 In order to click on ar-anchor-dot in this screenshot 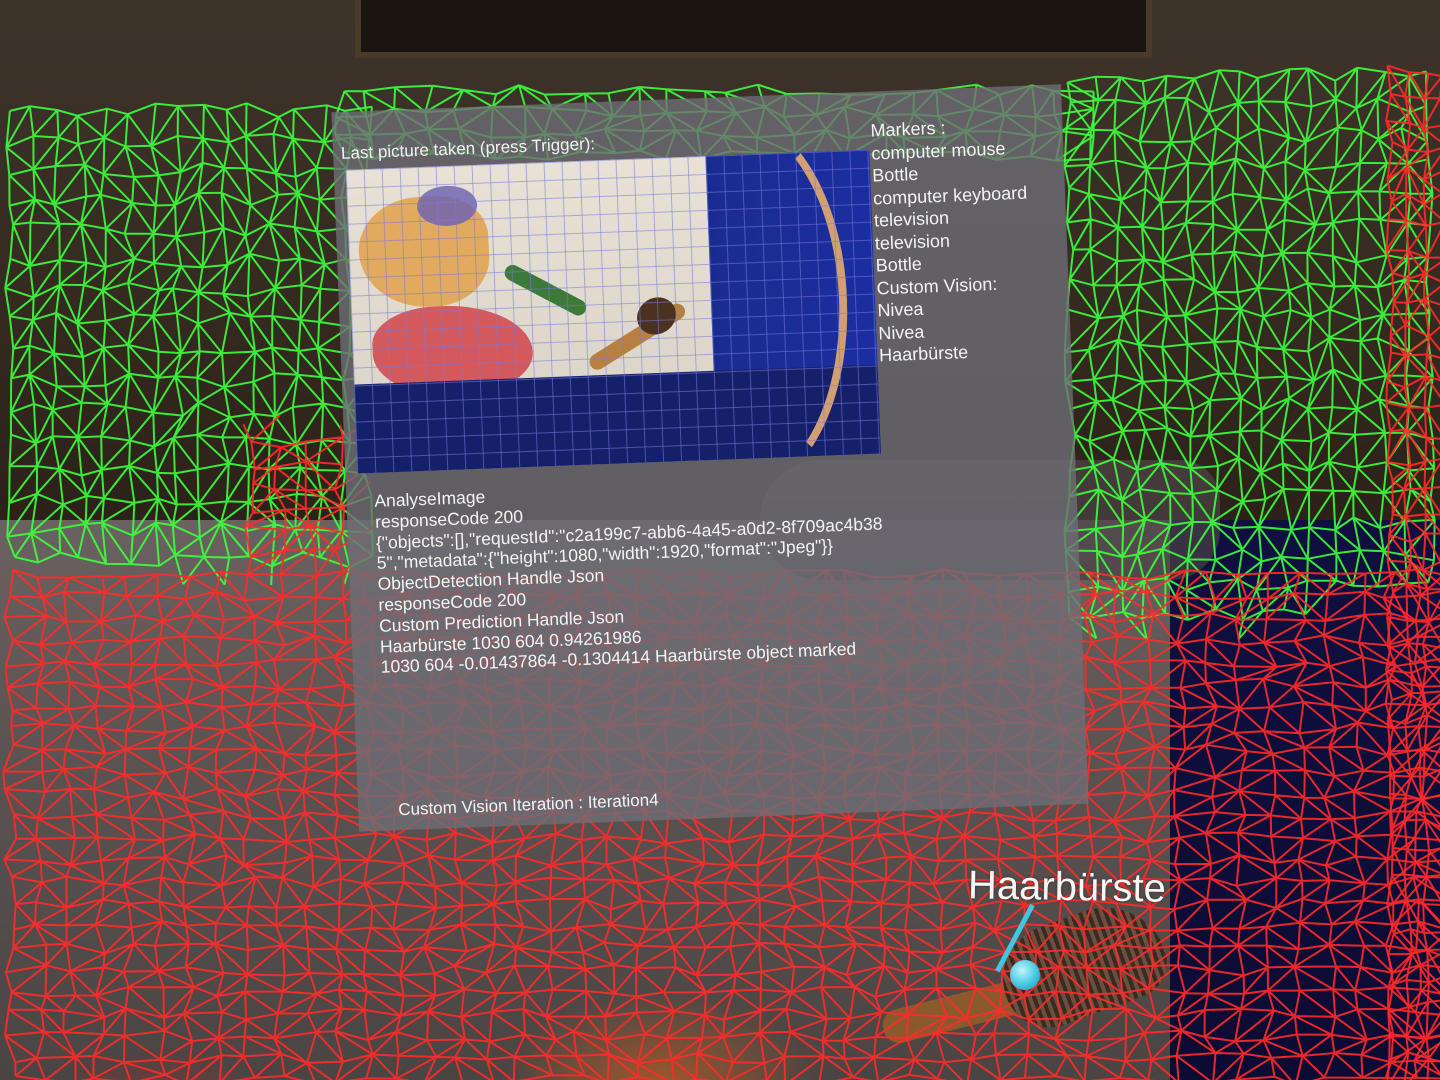, I will do `click(1025, 975)`.